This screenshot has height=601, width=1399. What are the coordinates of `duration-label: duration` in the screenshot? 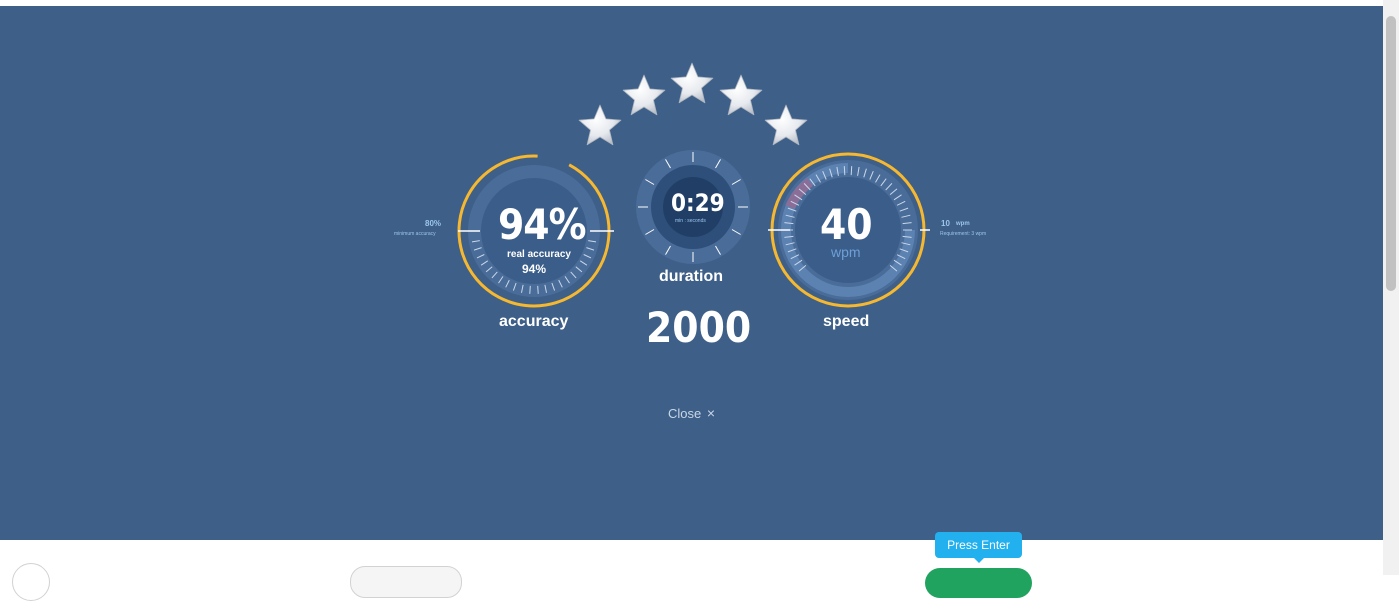 It's located at (691, 276).